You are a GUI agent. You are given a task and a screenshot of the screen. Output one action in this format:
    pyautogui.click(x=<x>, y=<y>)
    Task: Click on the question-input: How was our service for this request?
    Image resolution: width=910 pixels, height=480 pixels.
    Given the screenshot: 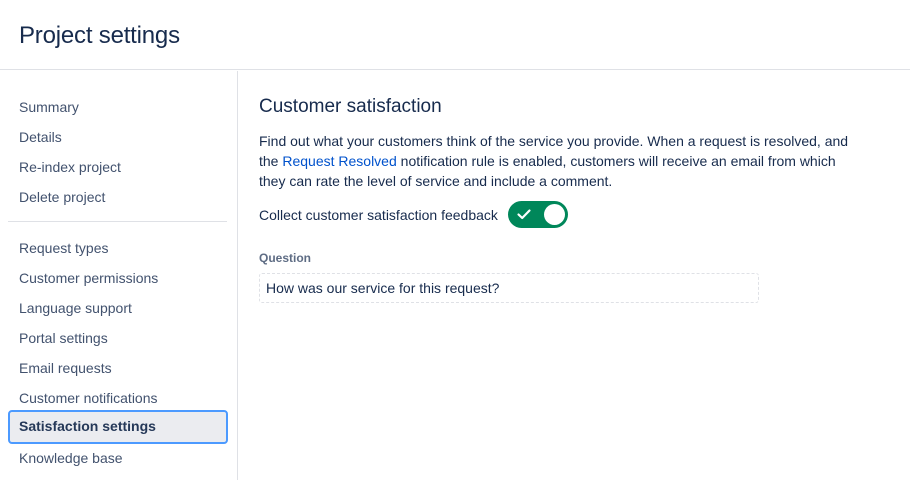 What is the action you would take?
    pyautogui.click(x=509, y=288)
    